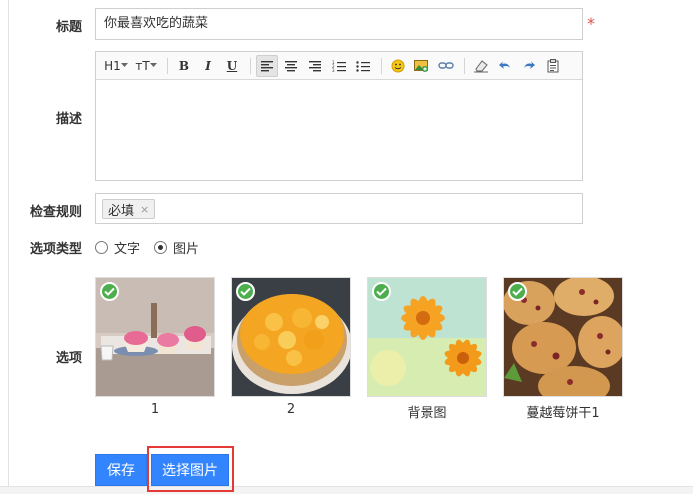  I want to click on radio-text-label: 文字, so click(127, 247).